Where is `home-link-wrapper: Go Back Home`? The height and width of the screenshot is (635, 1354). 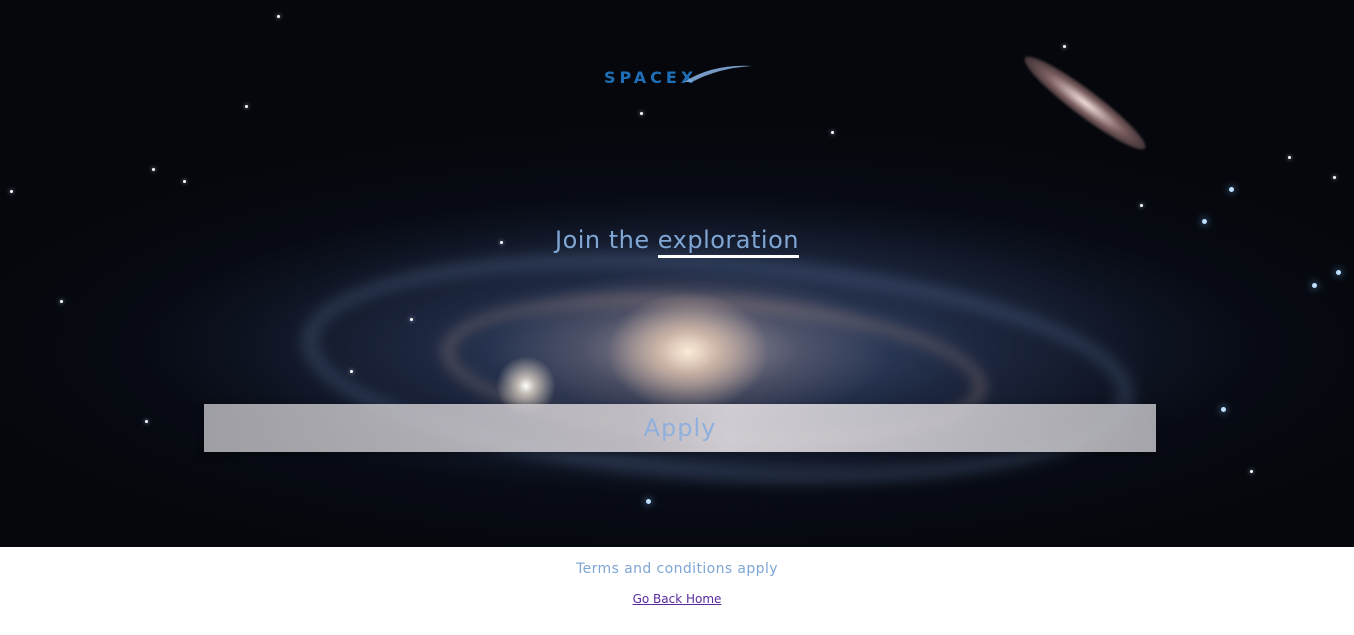
home-link-wrapper: Go Back Home is located at coordinates (677, 599).